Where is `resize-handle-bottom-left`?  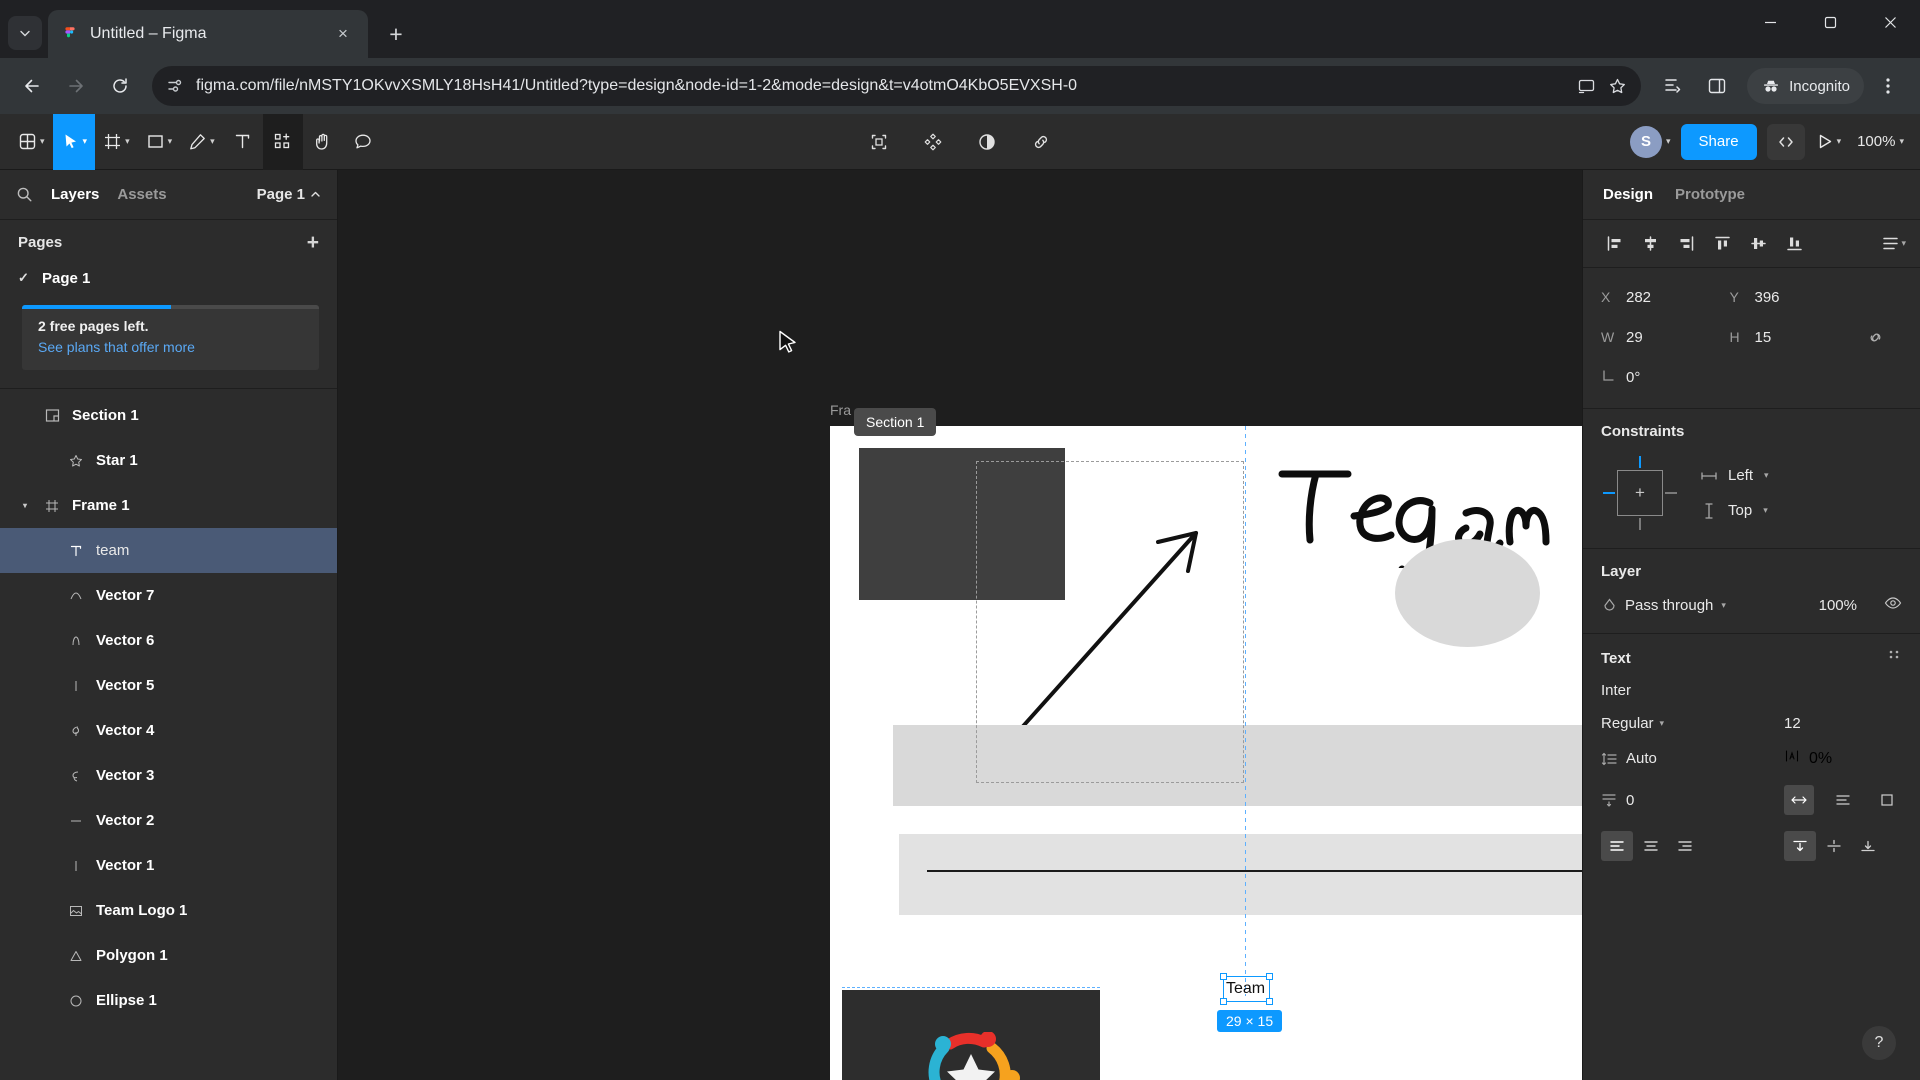
resize-handle-bottom-left is located at coordinates (1223, 1001).